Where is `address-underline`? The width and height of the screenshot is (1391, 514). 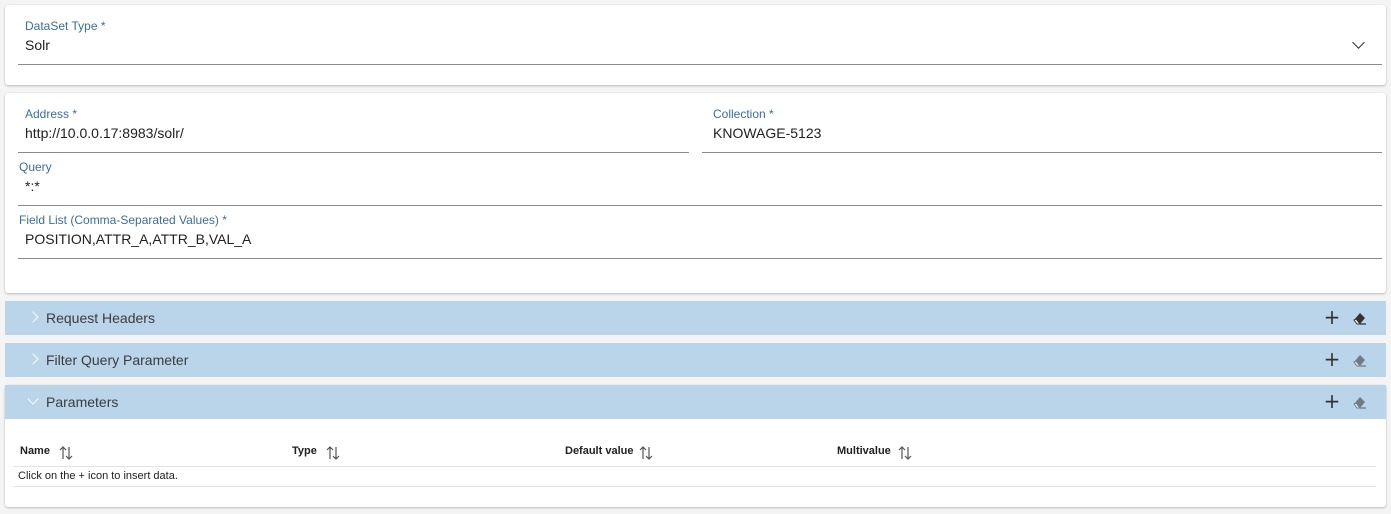 address-underline is located at coordinates (353, 152).